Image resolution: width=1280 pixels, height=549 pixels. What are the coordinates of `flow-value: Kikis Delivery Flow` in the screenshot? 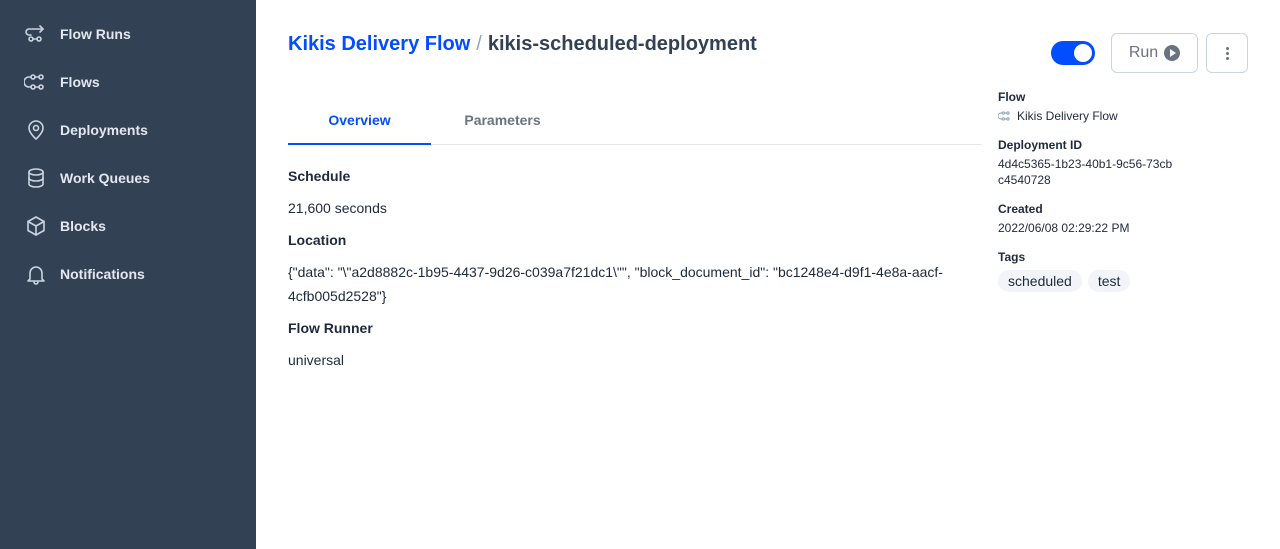 It's located at (1067, 116).